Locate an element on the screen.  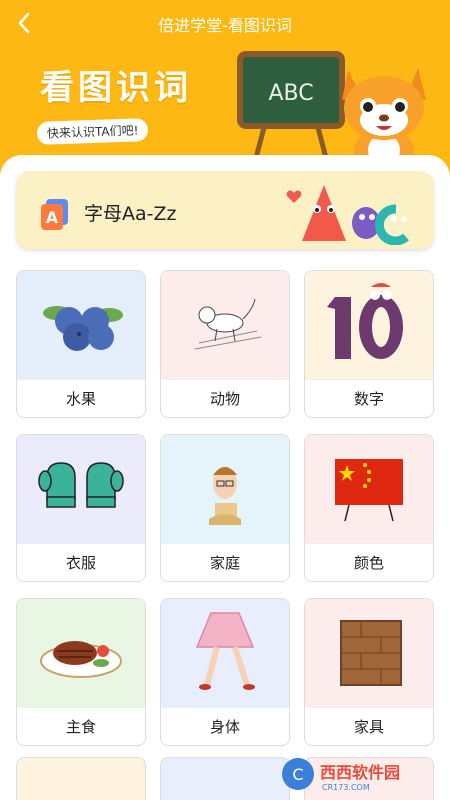
category-card-fruit: 水果 is located at coordinates (81, 344).